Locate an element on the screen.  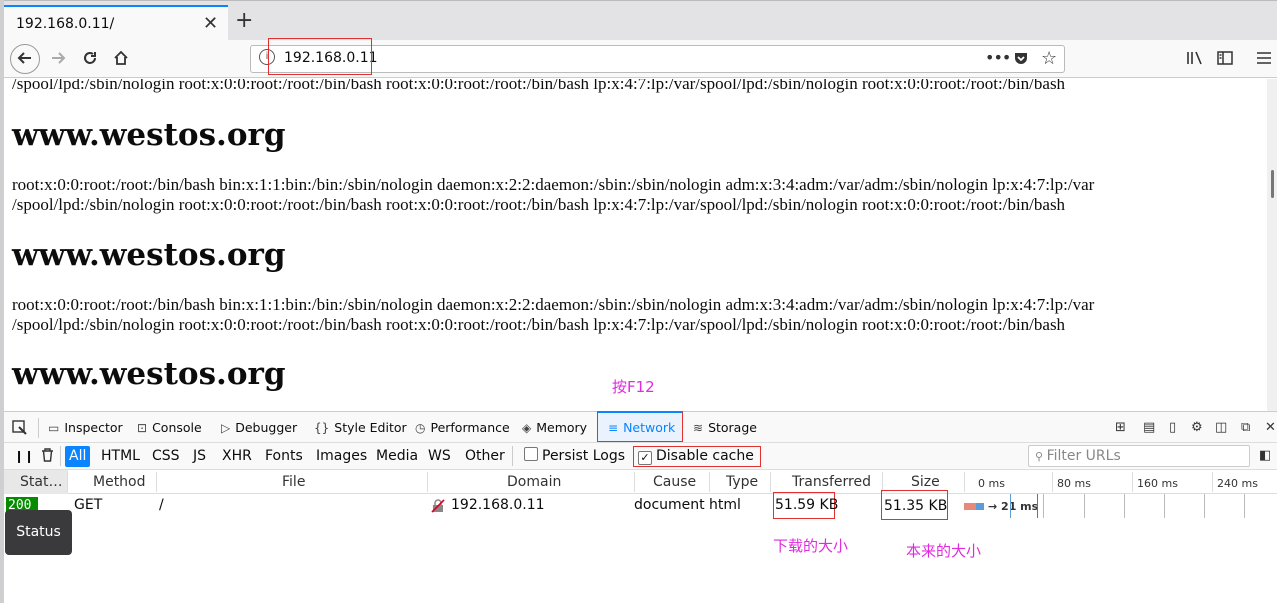
tab-label: Style Editor is located at coordinates (370, 427).